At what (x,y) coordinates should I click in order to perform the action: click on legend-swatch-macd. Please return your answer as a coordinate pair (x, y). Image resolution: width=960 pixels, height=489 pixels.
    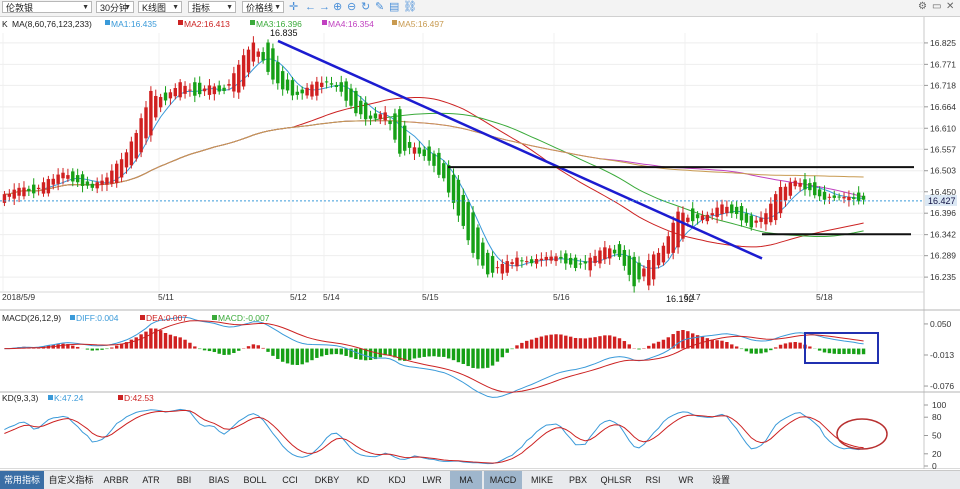
    Looking at the image, I should click on (214, 317).